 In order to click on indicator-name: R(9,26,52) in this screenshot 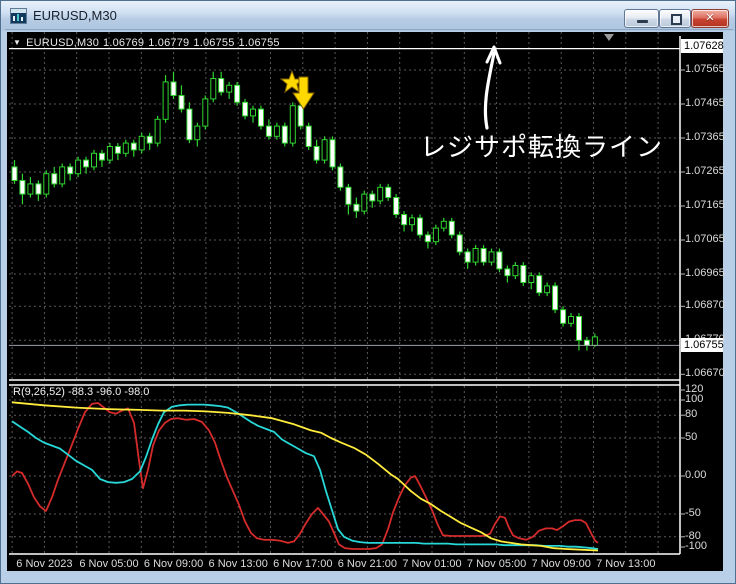, I will do `click(39, 392)`.